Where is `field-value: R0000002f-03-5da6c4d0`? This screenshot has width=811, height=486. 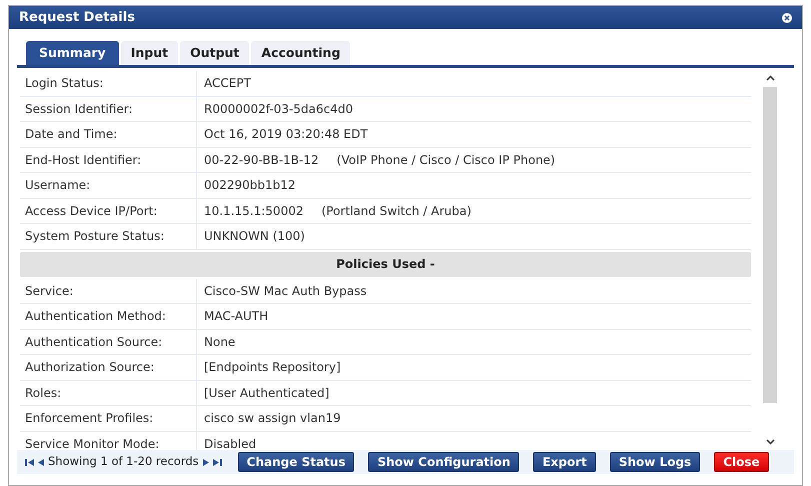 field-value: R0000002f-03-5da6c4d0 is located at coordinates (279, 109).